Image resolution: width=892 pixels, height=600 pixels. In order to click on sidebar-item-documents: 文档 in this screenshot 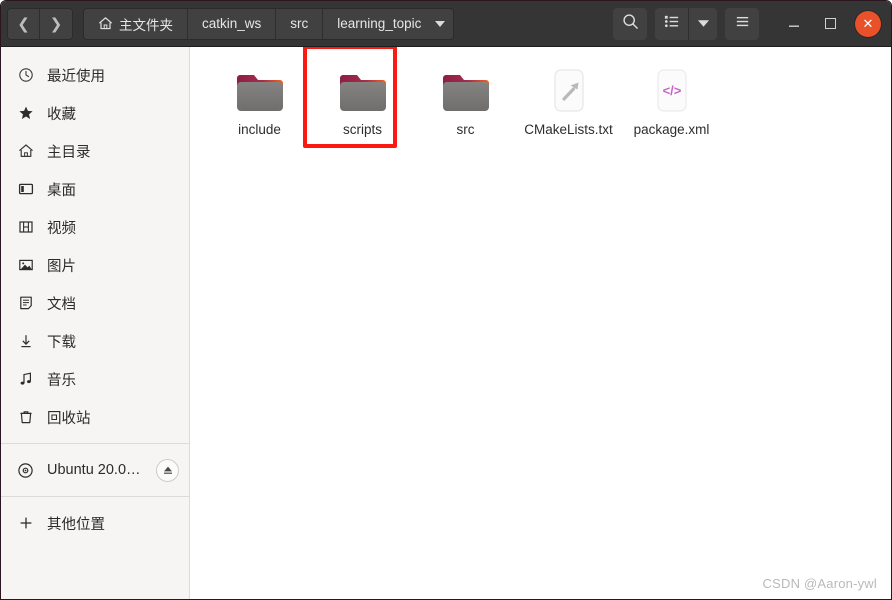, I will do `click(95, 303)`.